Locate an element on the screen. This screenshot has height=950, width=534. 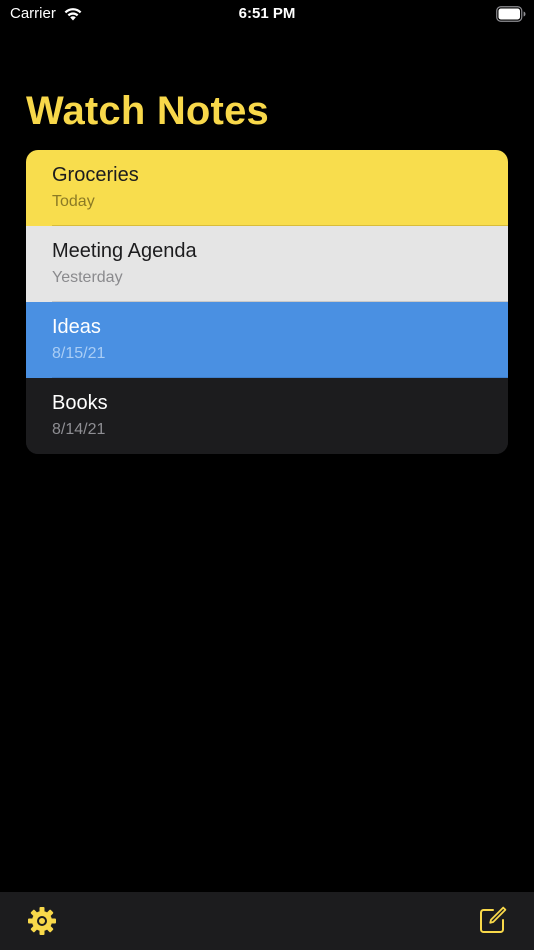
note-divider is located at coordinates (280, 453).